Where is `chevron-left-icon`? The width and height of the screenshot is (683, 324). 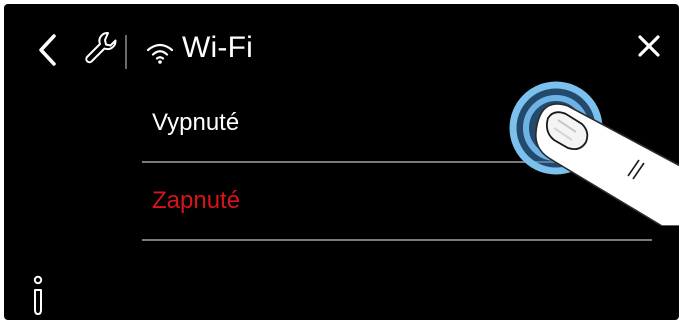
chevron-left-icon is located at coordinates (49, 50).